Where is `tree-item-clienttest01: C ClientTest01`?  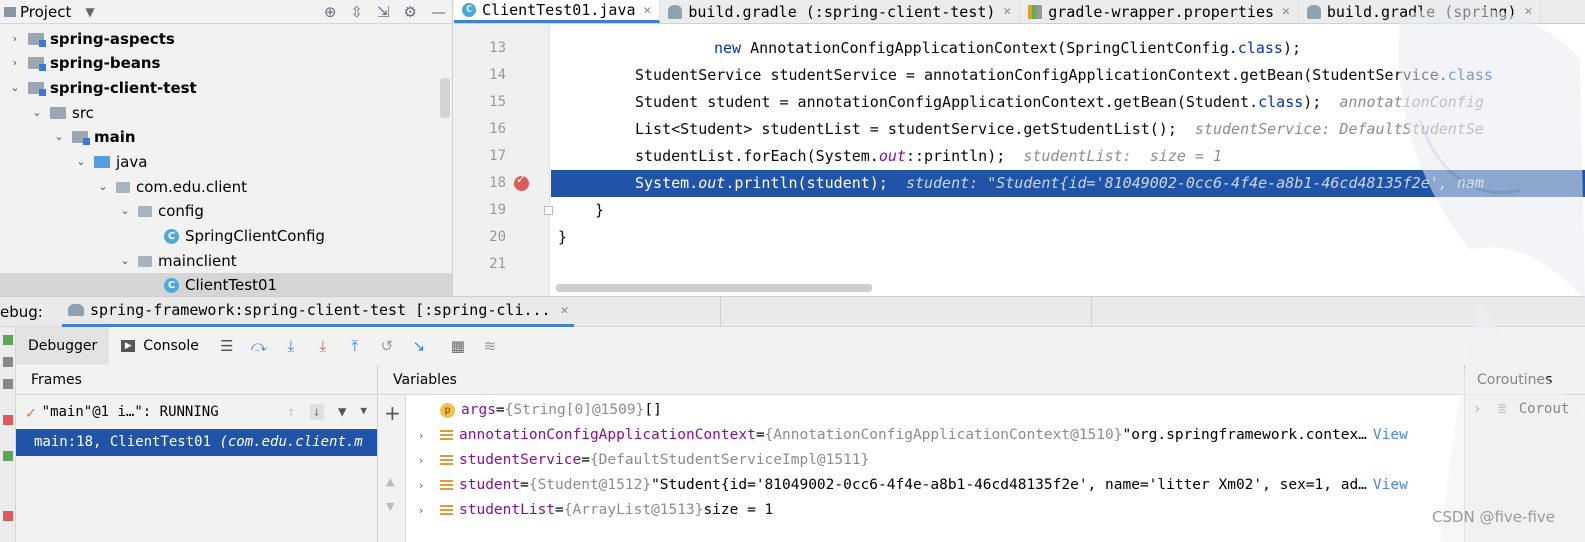
tree-item-clienttest01: C ClientTest01 is located at coordinates (226, 284).